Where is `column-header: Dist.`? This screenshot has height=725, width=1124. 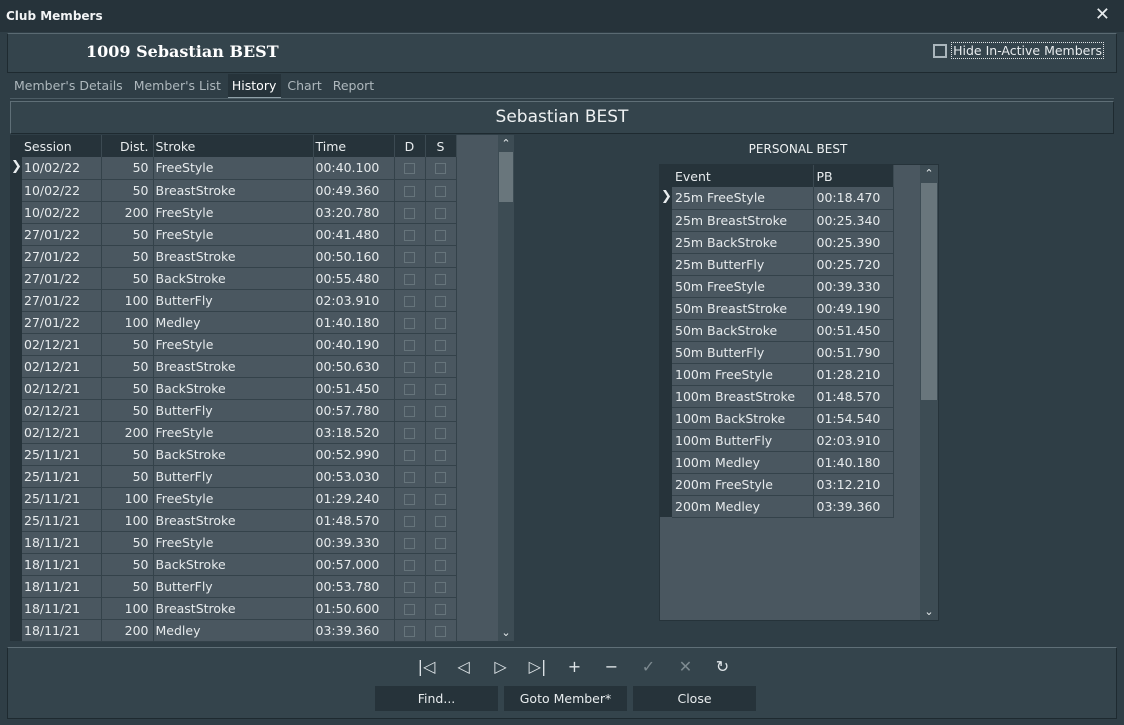
column-header: Dist. is located at coordinates (127, 146).